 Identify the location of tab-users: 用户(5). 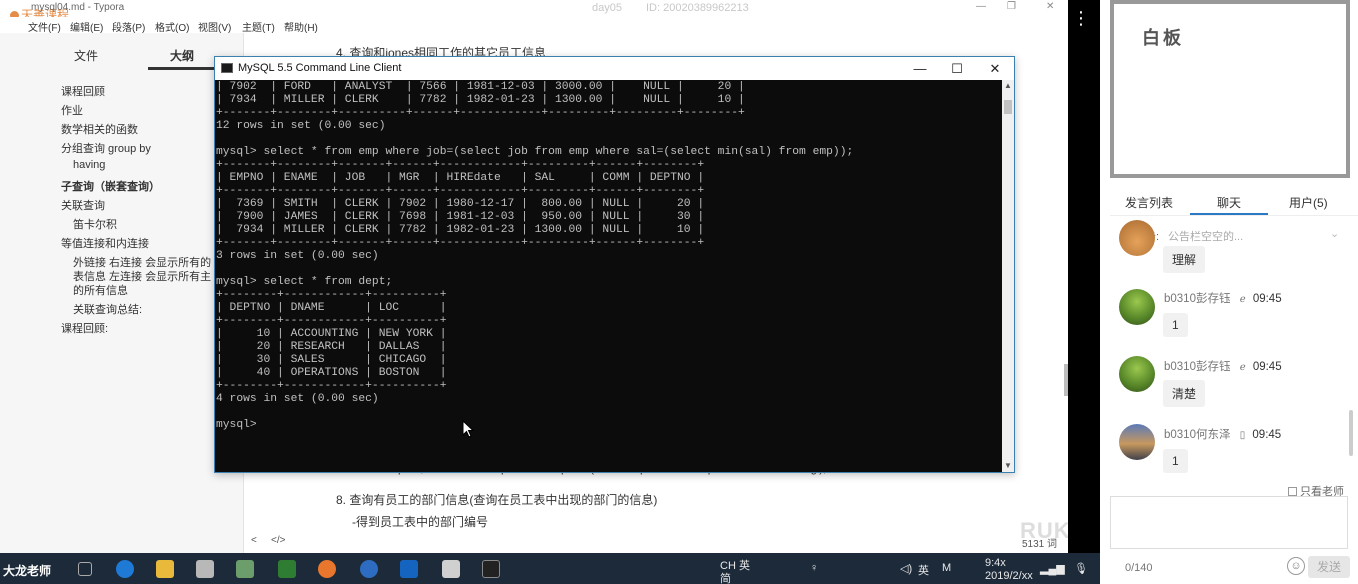
(1308, 202).